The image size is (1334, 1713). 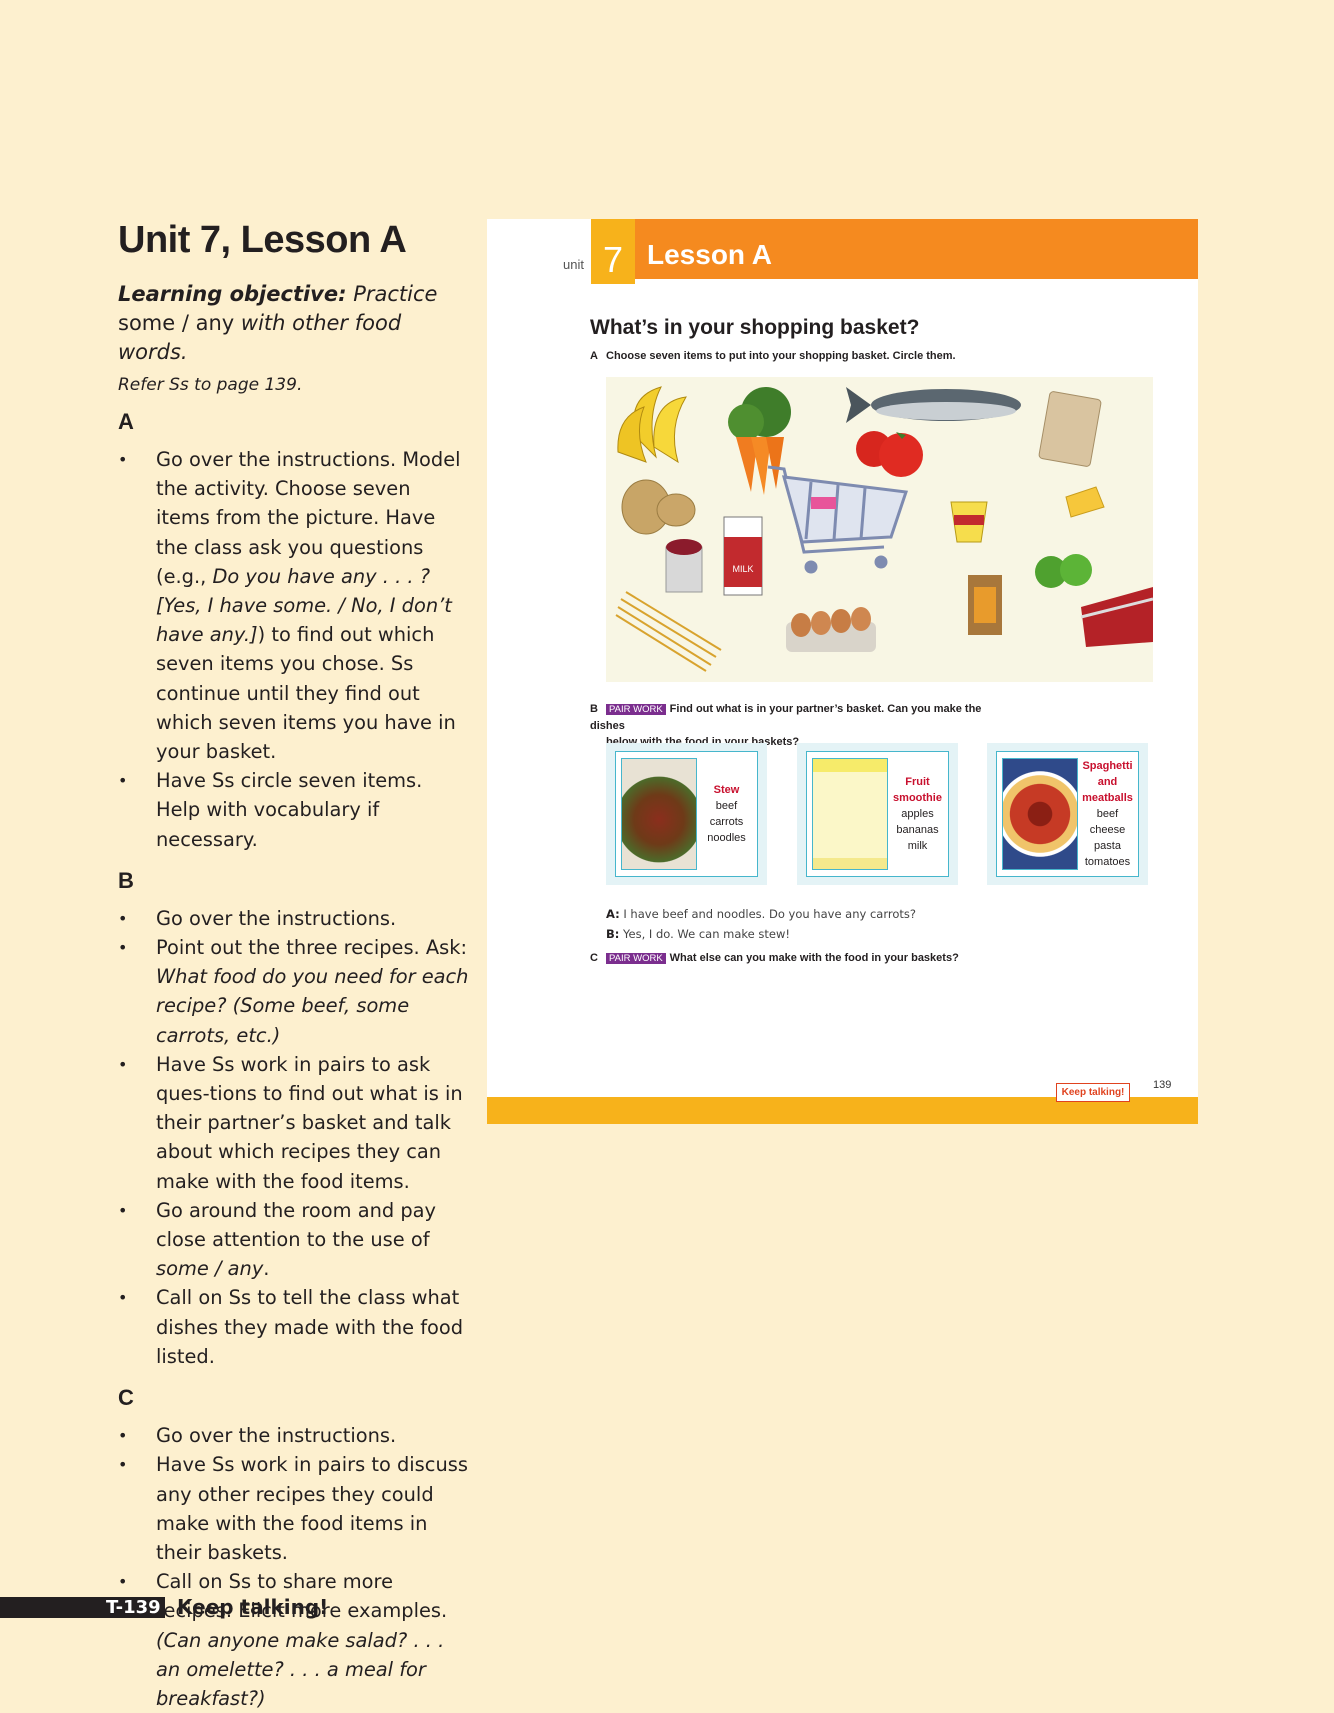 I want to click on cheese-image, so click(x=1085, y=502).